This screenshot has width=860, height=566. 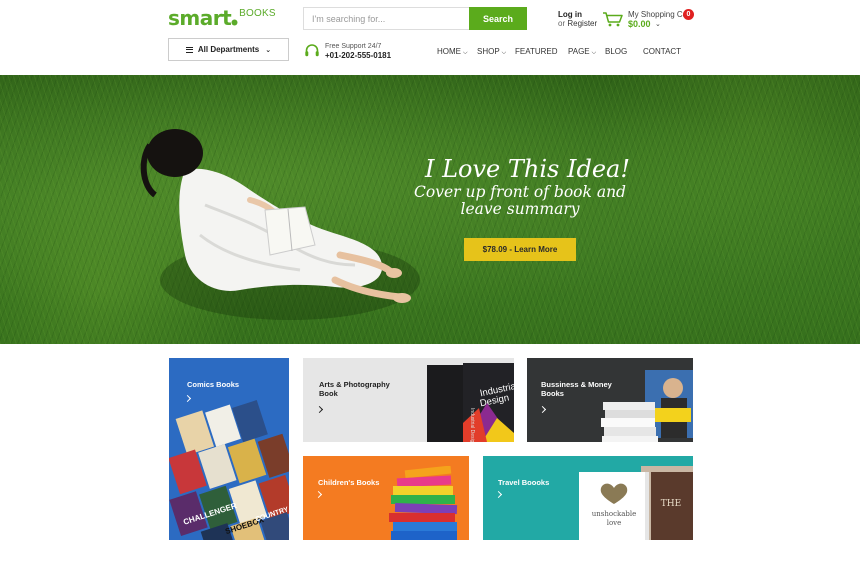 I want to click on logo-wordmark: smart, so click(x=200, y=18).